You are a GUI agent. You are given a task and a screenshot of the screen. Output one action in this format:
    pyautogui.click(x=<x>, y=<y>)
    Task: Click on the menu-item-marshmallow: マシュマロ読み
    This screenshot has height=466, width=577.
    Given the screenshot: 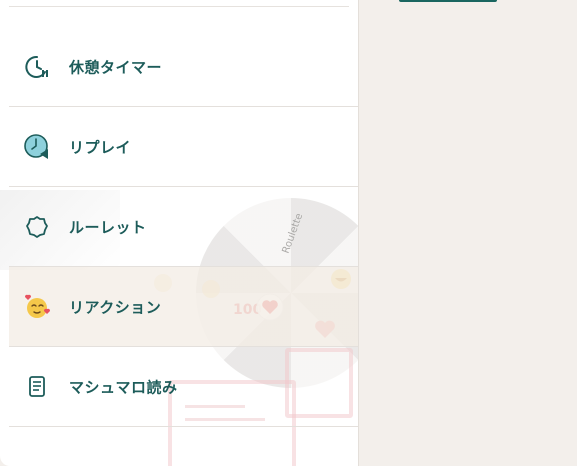 What is the action you would take?
    pyautogui.click(x=183, y=387)
    